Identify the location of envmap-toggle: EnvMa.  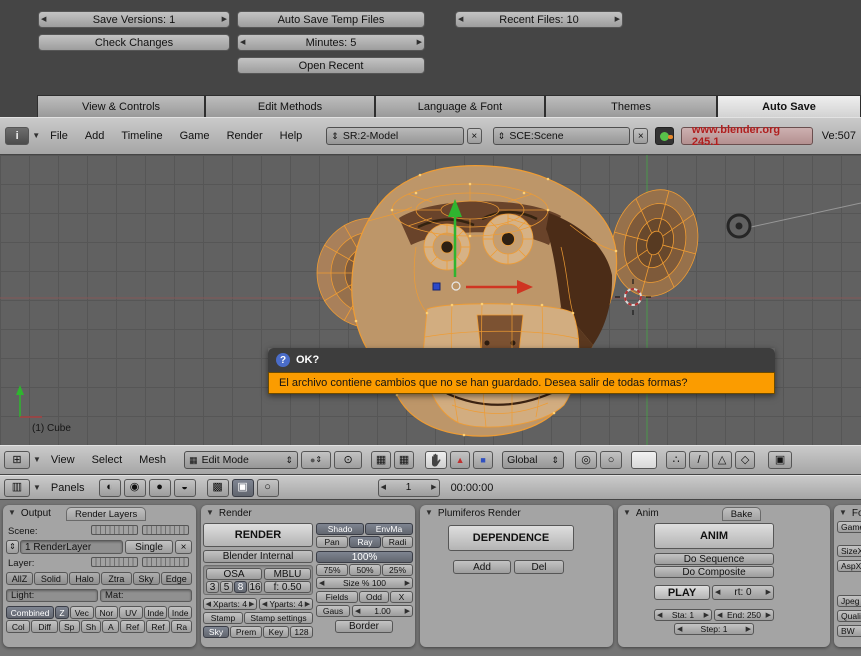
(389, 529).